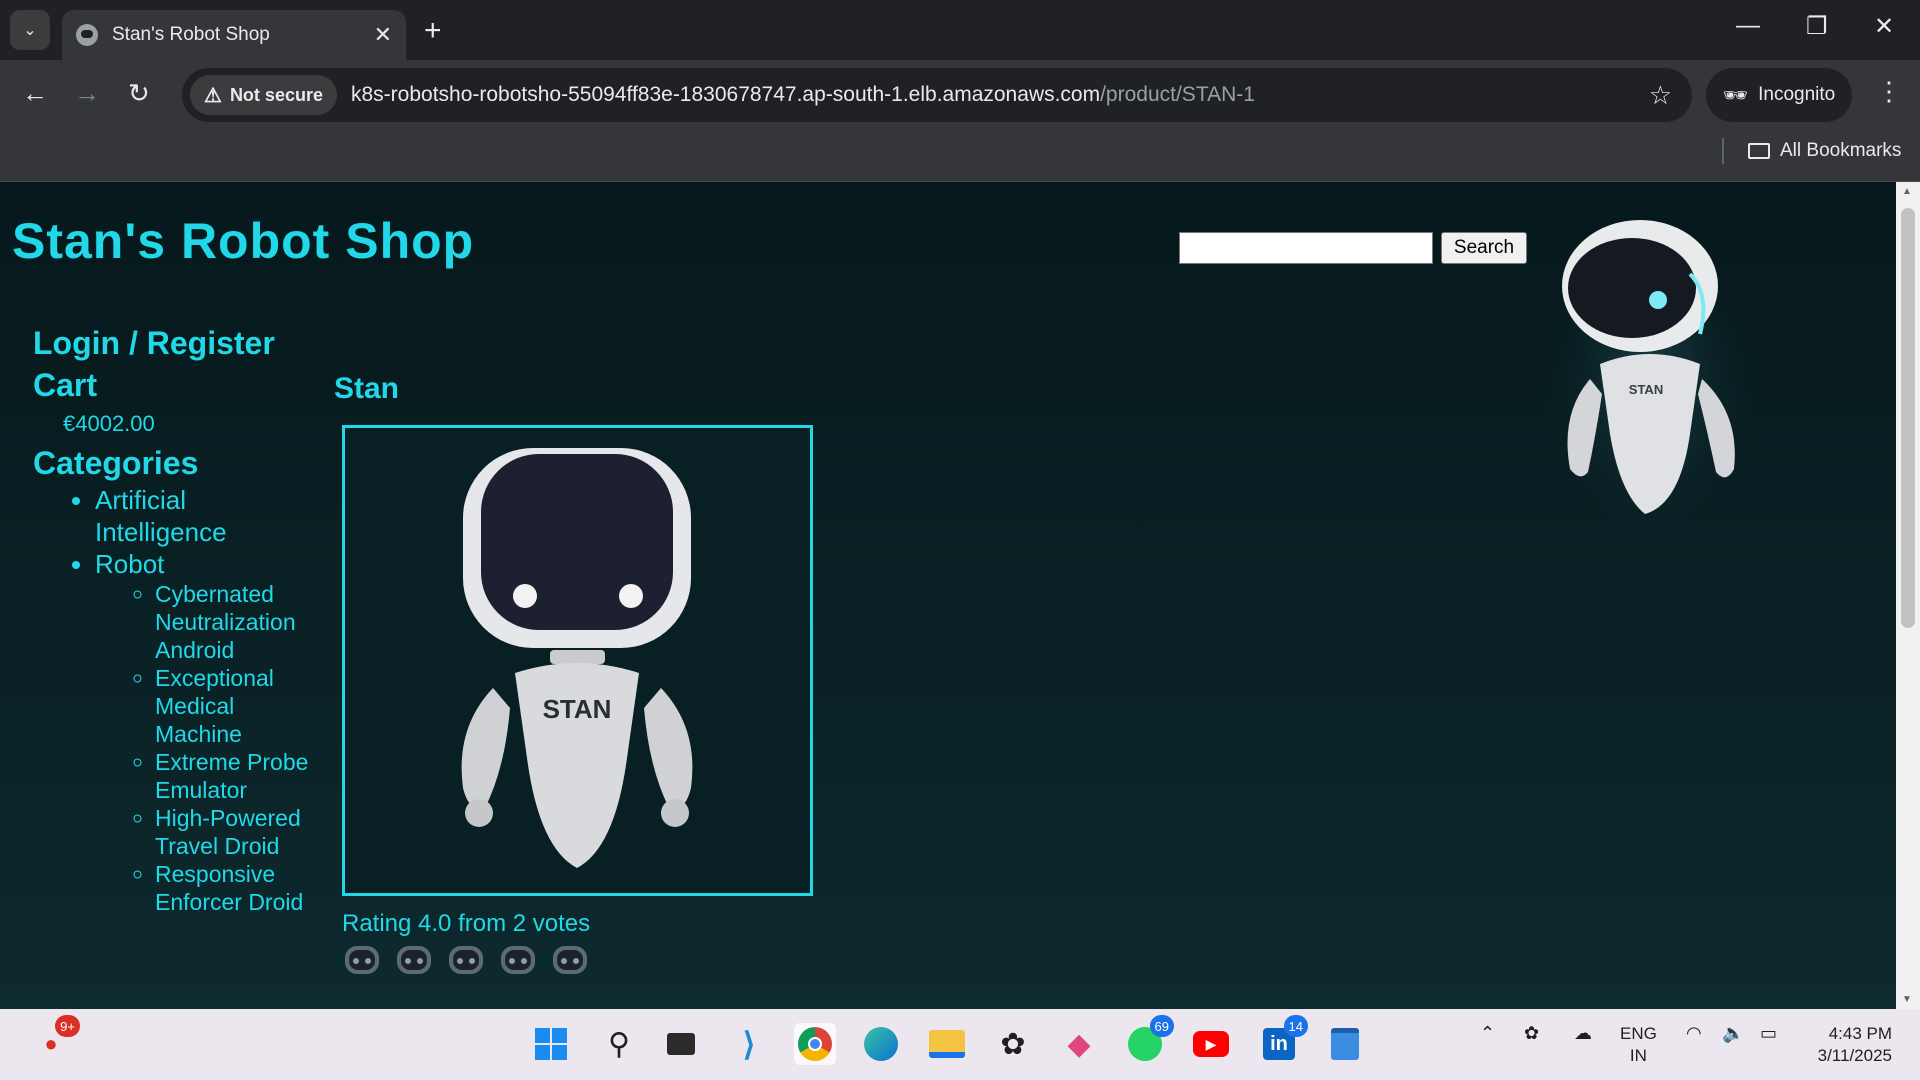  Describe the element at coordinates (619, 1044) in the screenshot. I see `search-icon: ⚲` at that location.